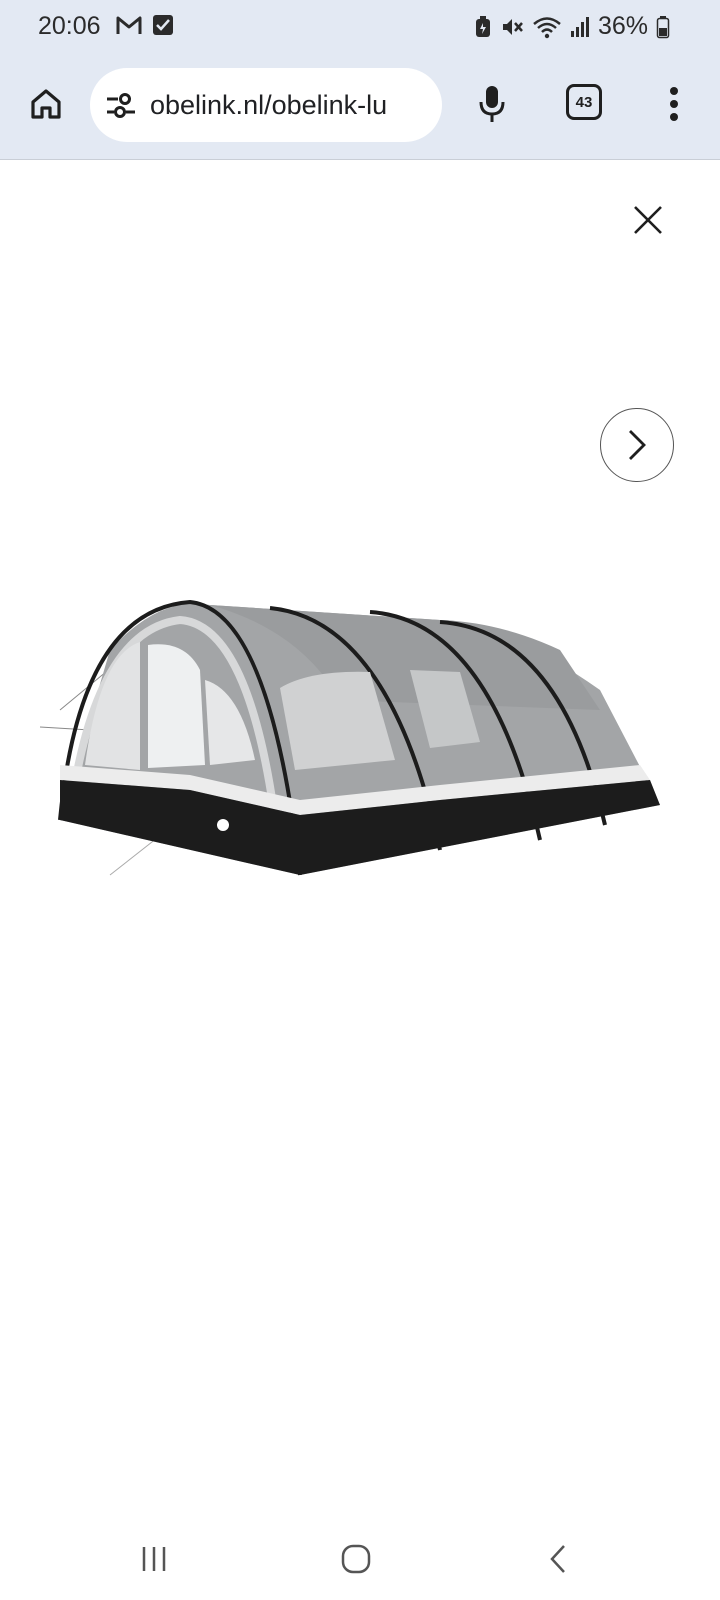  What do you see at coordinates (163, 25) in the screenshot?
I see `checkbox-notification-icon` at bounding box center [163, 25].